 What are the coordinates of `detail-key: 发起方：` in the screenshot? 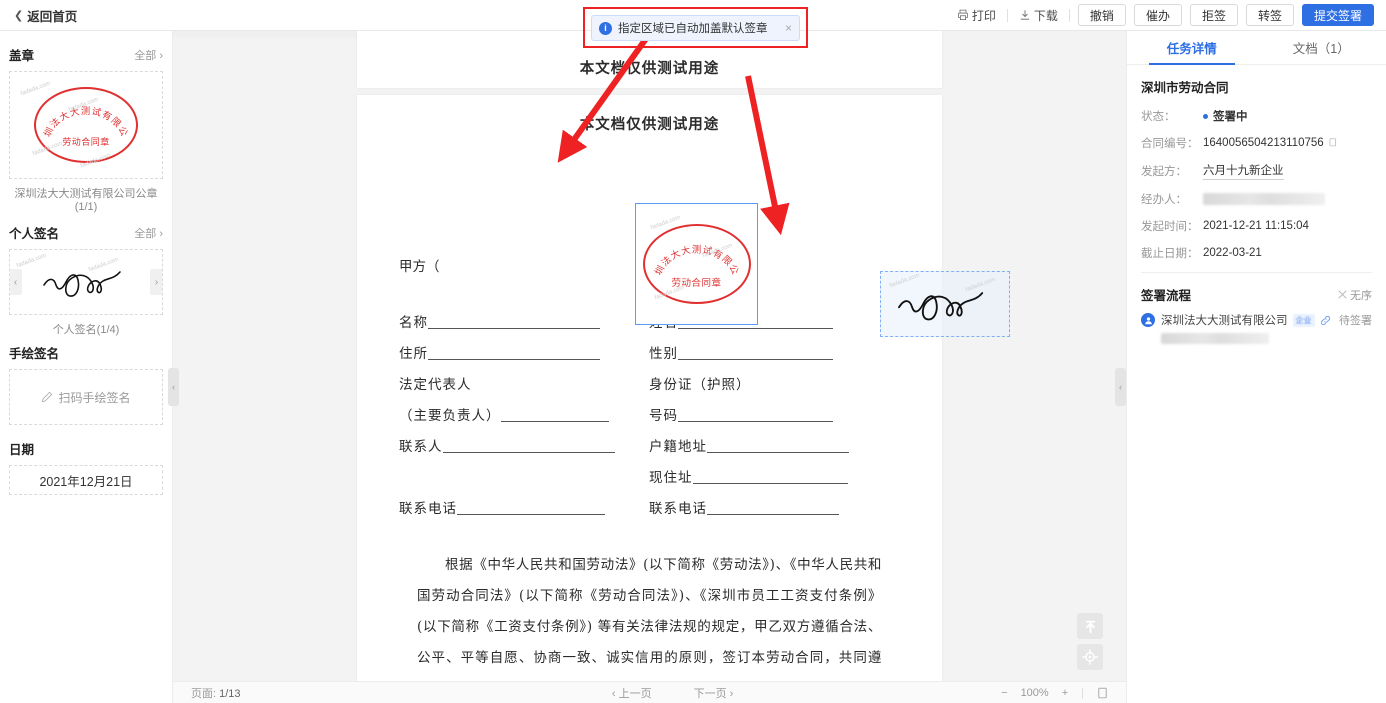 It's located at (1164, 172).